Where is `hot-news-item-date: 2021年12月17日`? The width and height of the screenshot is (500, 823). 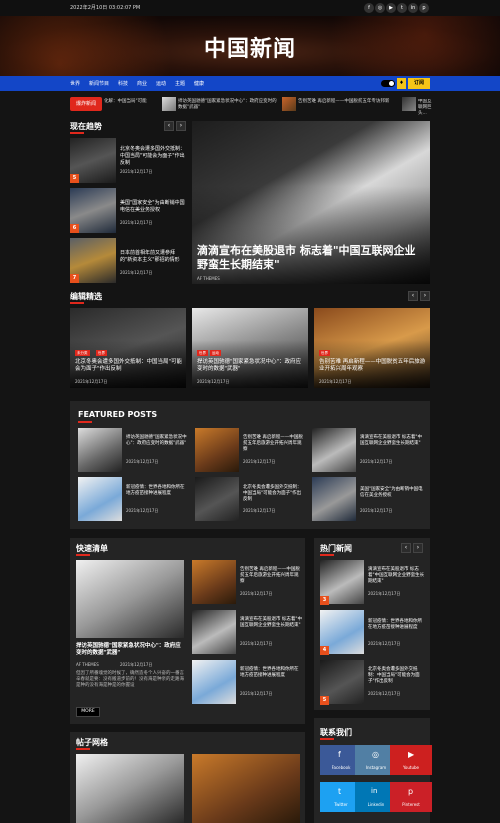 hot-news-item-date: 2021年12月17日 is located at coordinates (384, 693).